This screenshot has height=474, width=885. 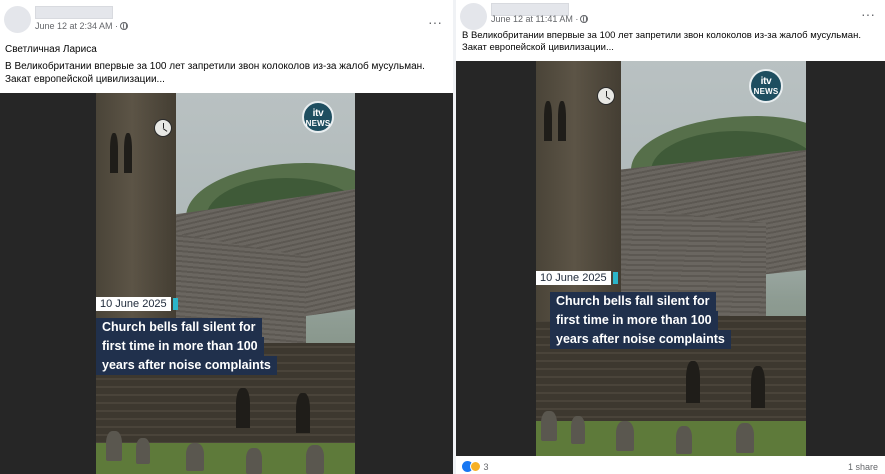 I want to click on wow-reaction-icon, so click(x=475, y=466).